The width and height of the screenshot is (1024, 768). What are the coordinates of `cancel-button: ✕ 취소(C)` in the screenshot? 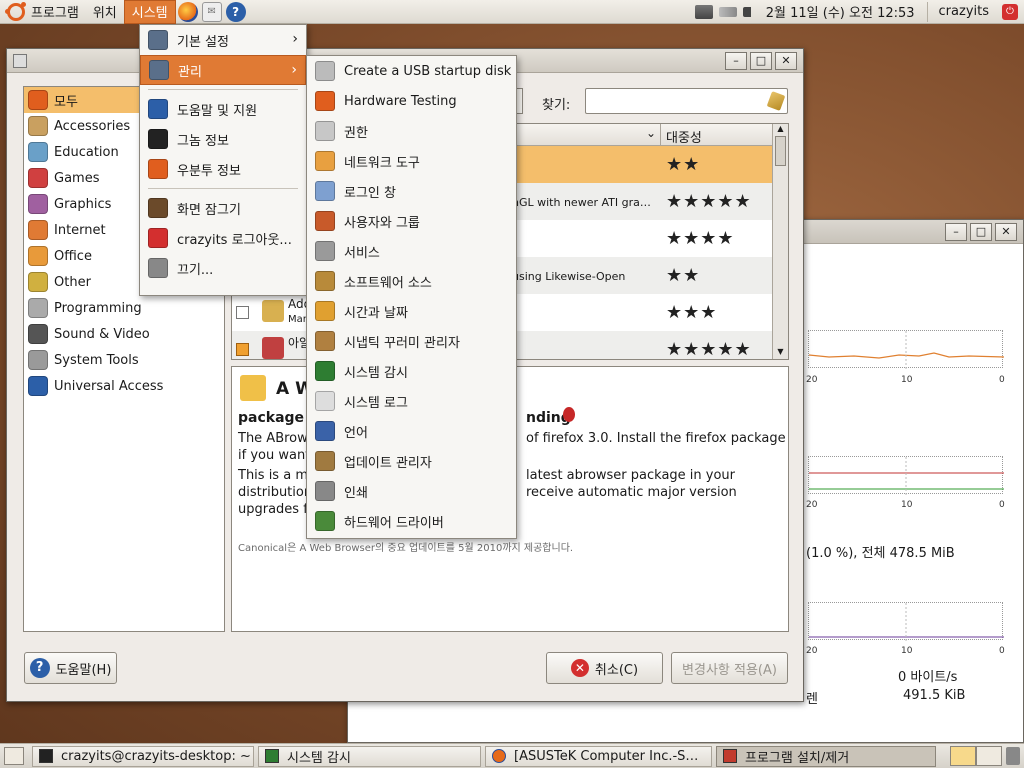 It's located at (604, 668).